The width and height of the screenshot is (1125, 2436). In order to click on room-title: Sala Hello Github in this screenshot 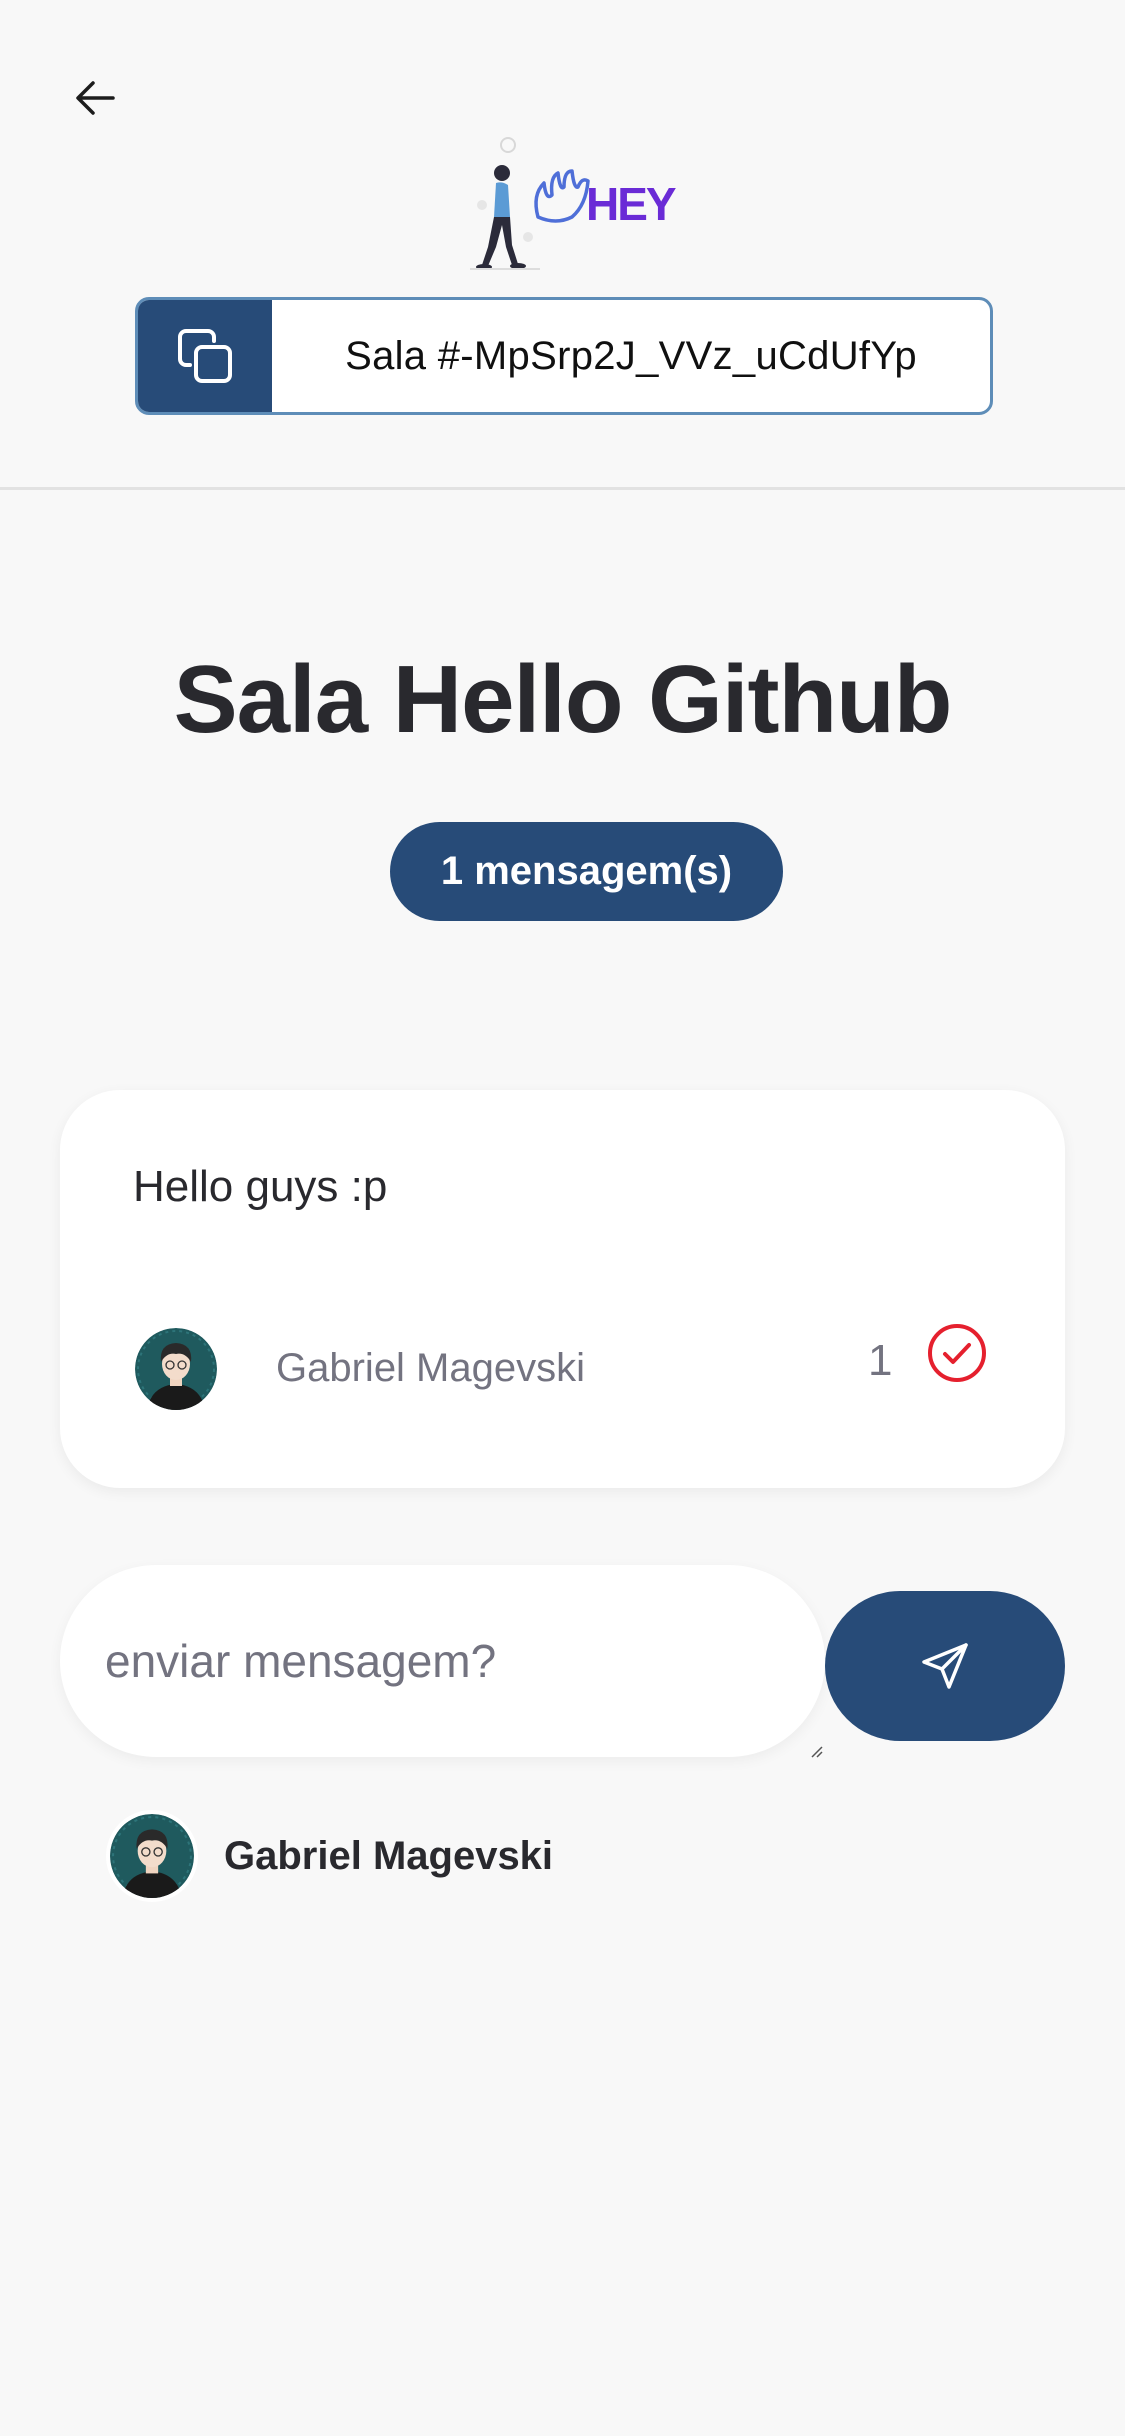, I will do `click(563, 699)`.